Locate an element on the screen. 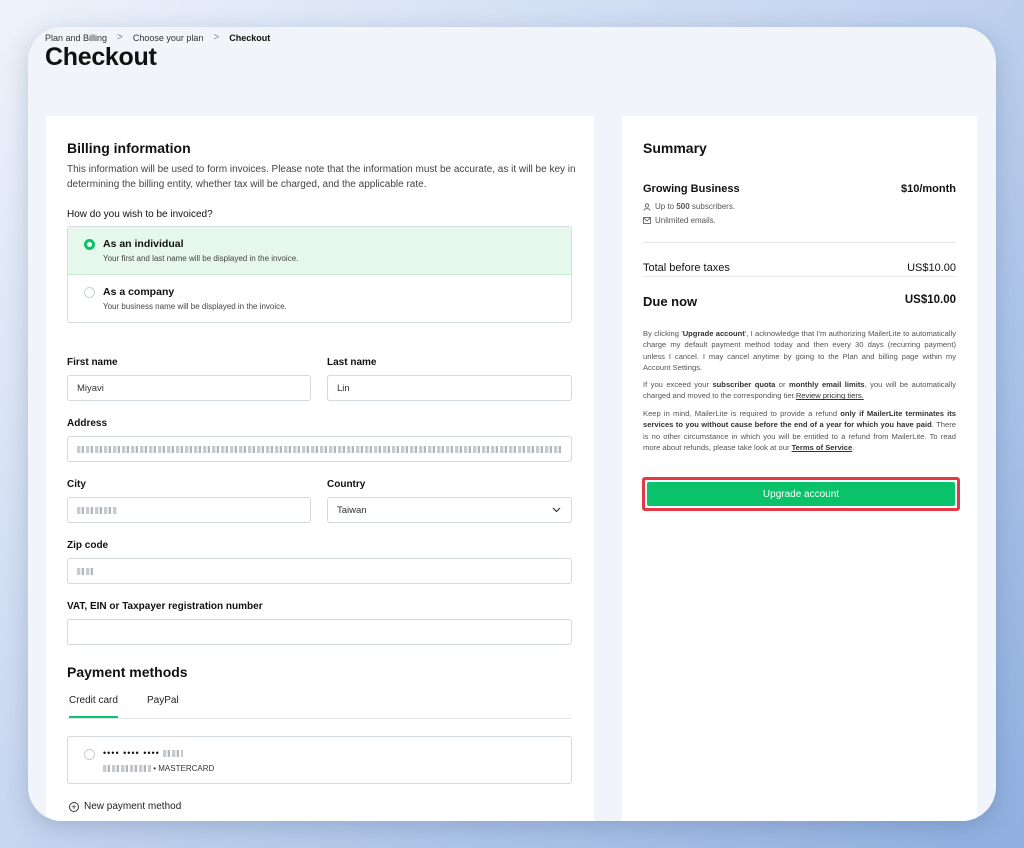 The height and width of the screenshot is (848, 1024). upgrade-highlight: Upgrade account is located at coordinates (801, 494).